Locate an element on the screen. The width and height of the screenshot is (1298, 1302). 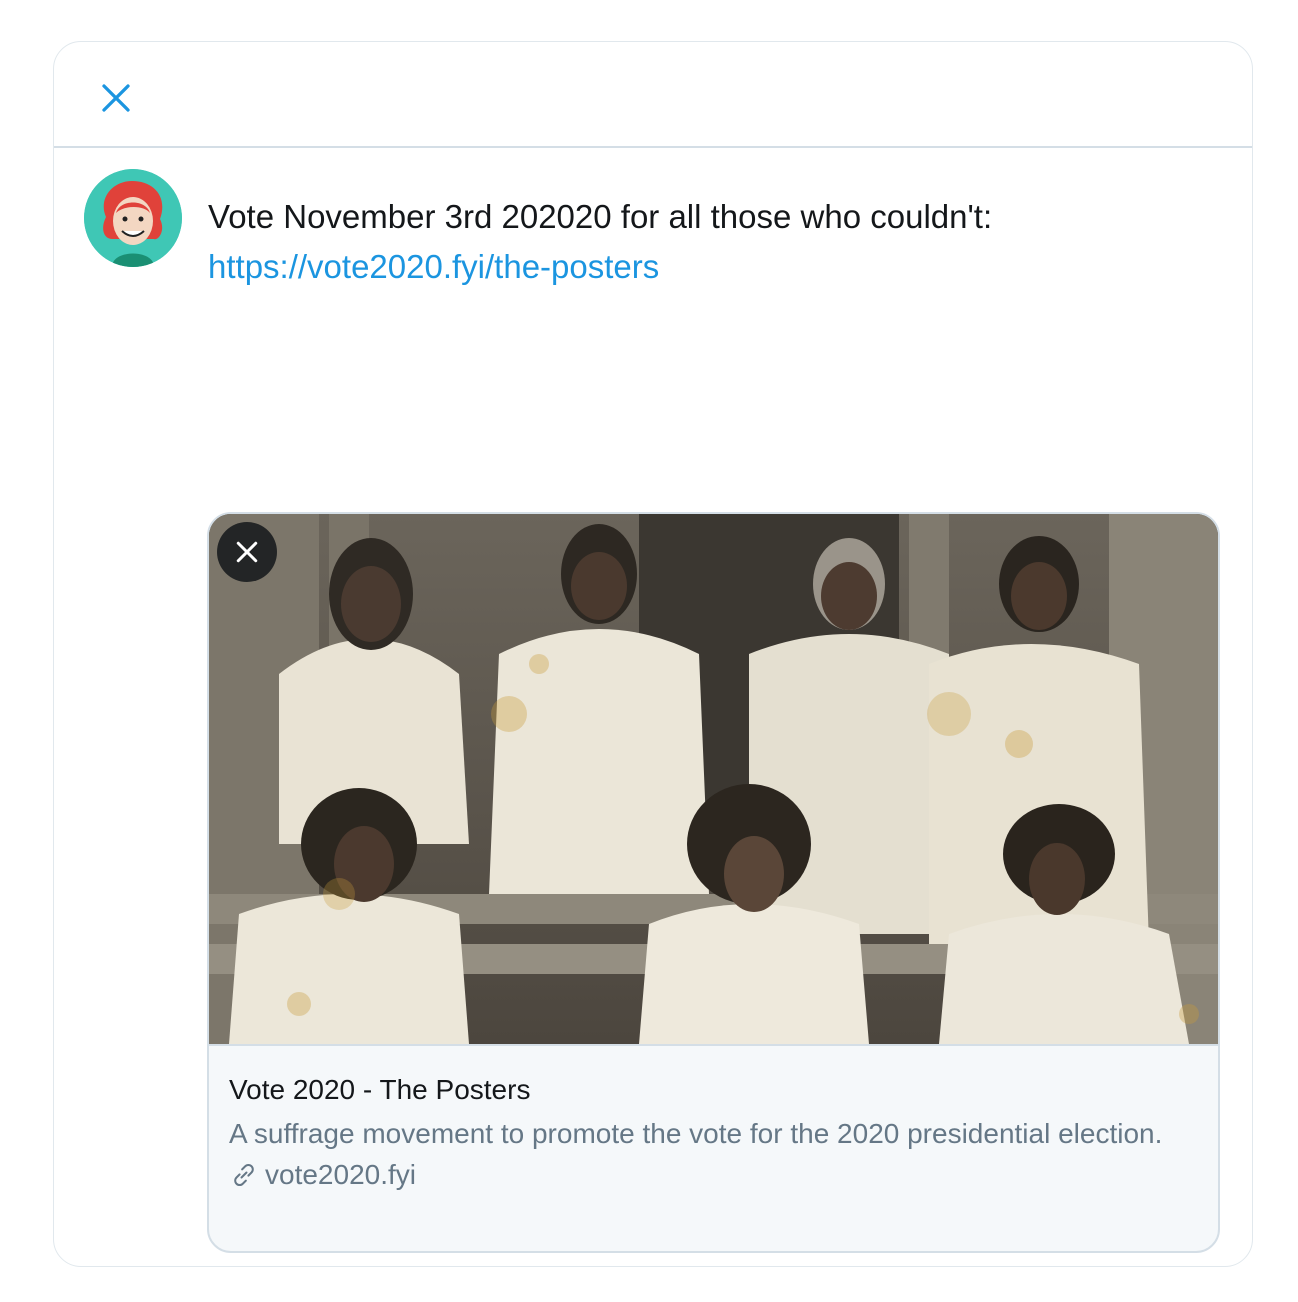
avatar-illustration-icon is located at coordinates (133, 218).